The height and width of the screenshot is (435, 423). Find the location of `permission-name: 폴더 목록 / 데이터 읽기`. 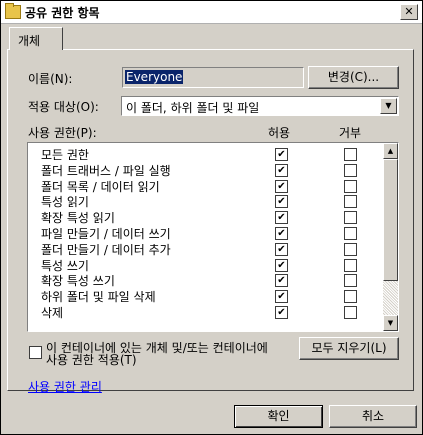

permission-name: 폴더 목록 / 데이터 읽기 is located at coordinates (100, 186).